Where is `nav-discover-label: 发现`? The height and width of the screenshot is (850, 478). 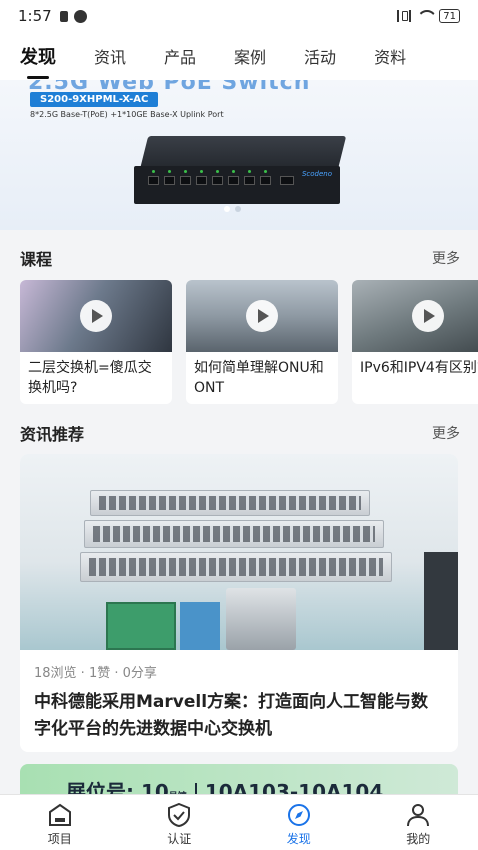
nav-discover-label: 发现 is located at coordinates (298, 839).